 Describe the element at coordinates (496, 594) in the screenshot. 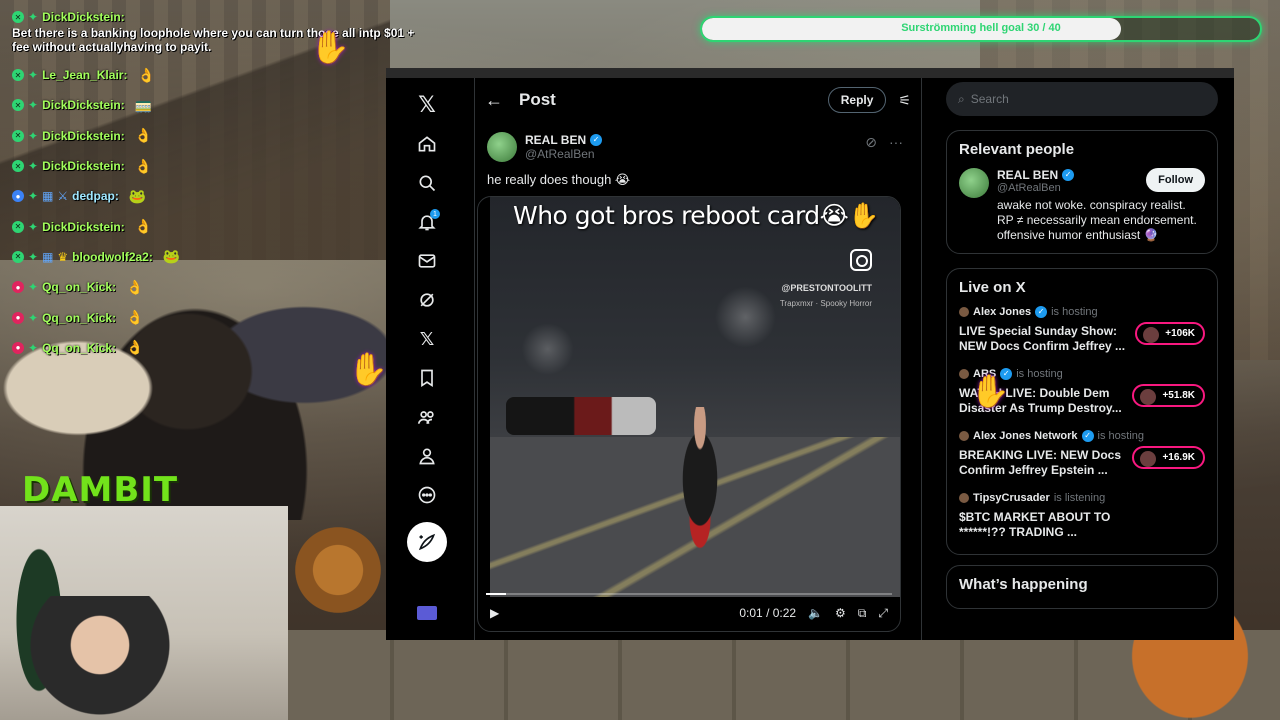

I see `video-progress-fill` at that location.